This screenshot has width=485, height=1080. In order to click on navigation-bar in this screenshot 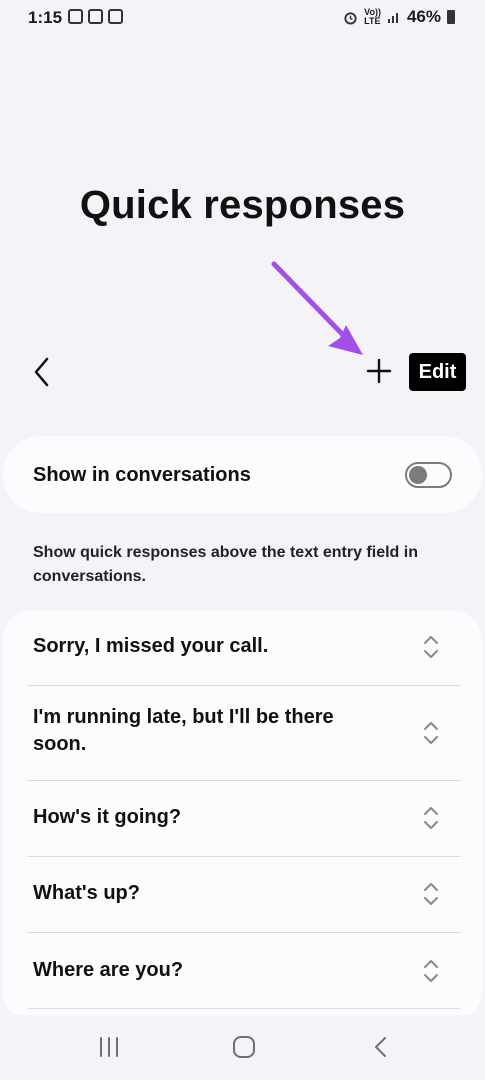, I will do `click(242, 1047)`.